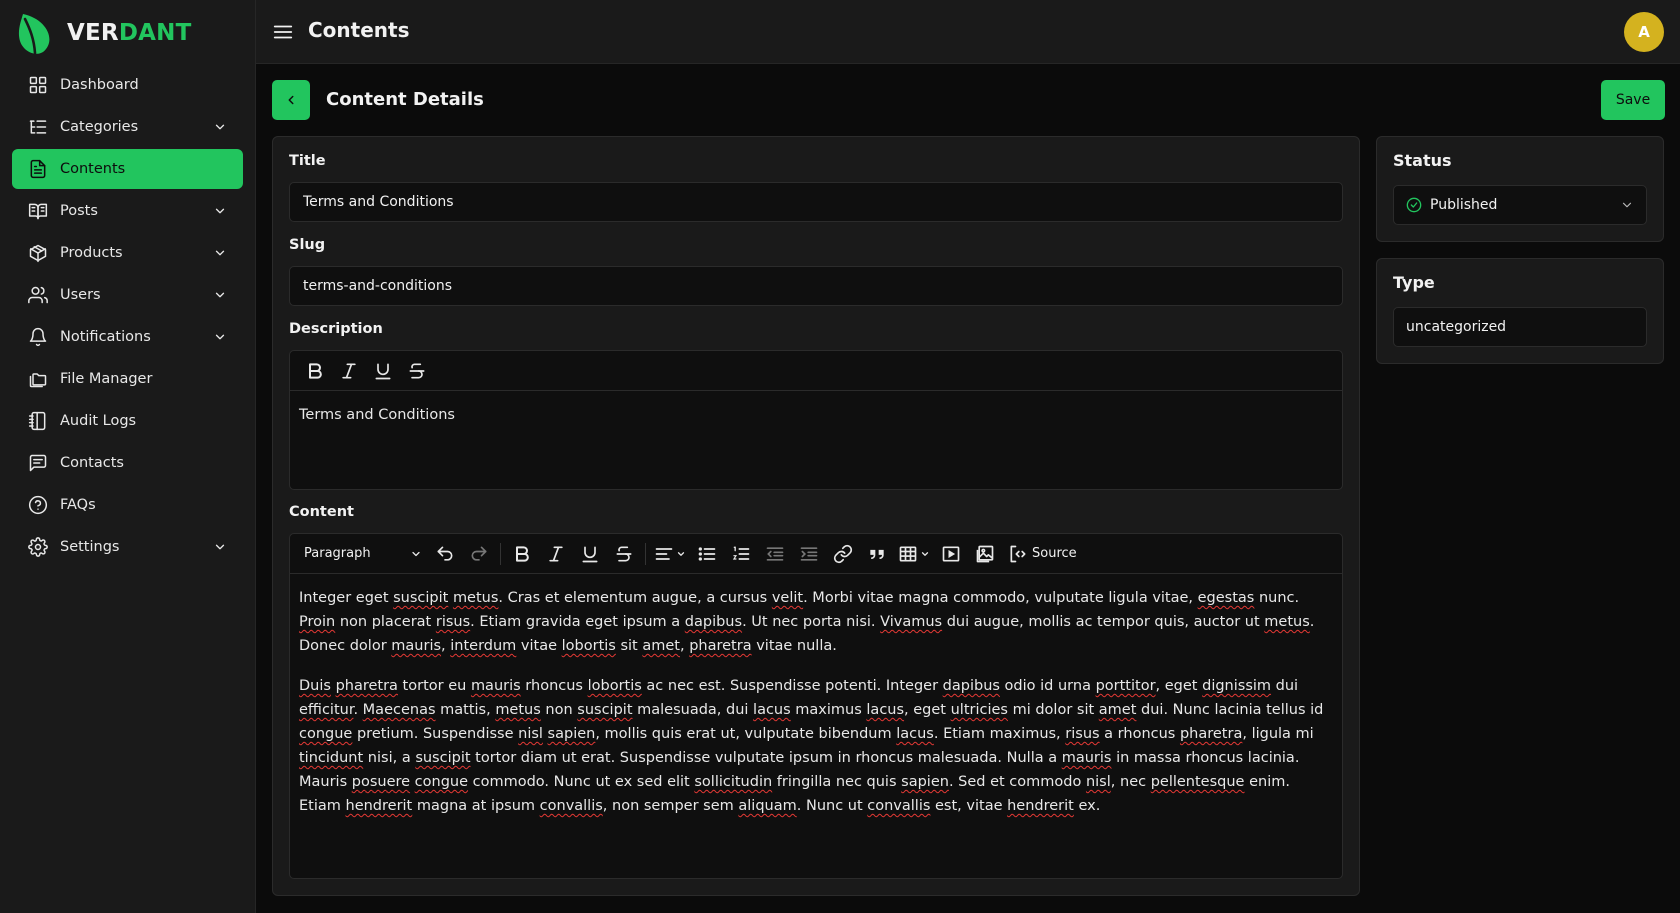 The width and height of the screenshot is (1680, 913). I want to click on image-icon, so click(985, 553).